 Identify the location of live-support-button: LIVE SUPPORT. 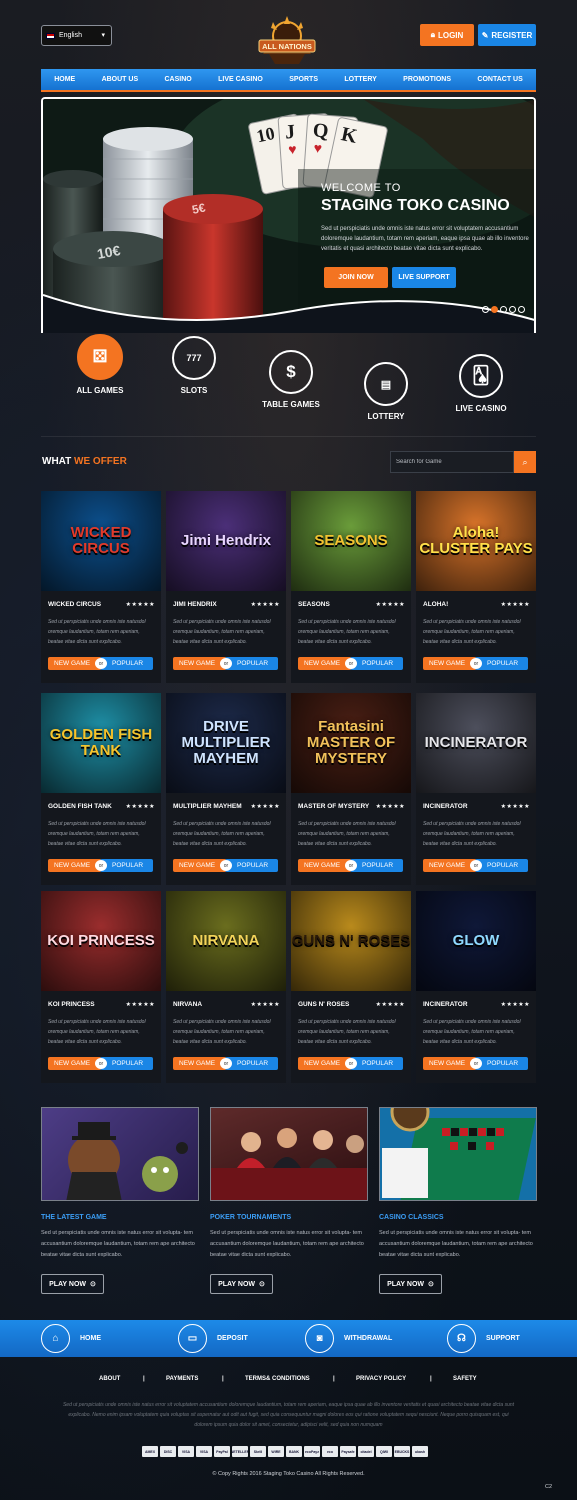
(424, 277).